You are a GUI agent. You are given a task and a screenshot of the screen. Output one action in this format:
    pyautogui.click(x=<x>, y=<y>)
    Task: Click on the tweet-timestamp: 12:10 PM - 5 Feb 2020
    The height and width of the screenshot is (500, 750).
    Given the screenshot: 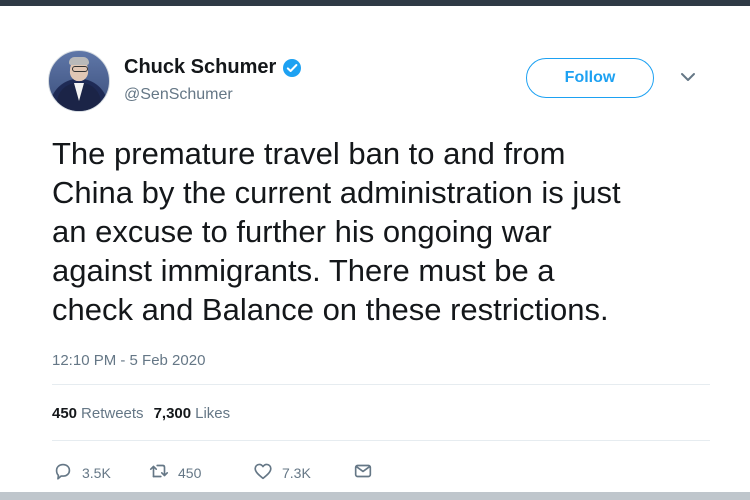 What is the action you would take?
    pyautogui.click(x=128, y=360)
    